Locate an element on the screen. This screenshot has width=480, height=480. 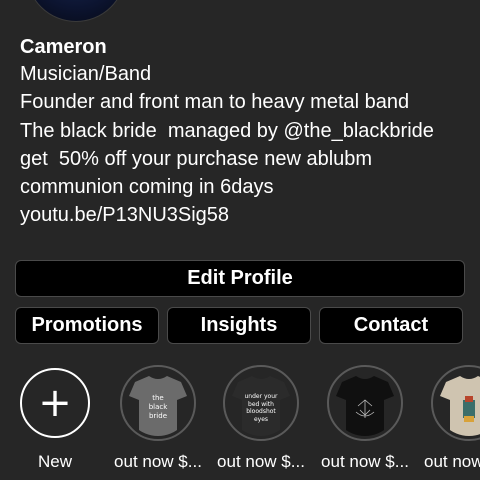
highlight-ring: under your bed with bloodshot eyes is located at coordinates (261, 403).